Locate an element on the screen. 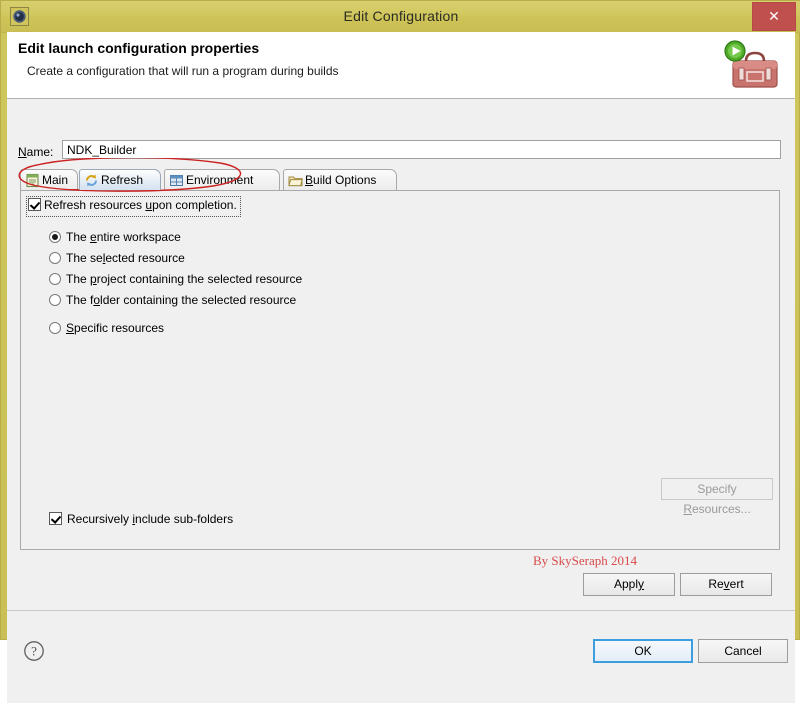 This screenshot has height=703, width=800. tab-environment-label: Environment is located at coordinates (220, 180).